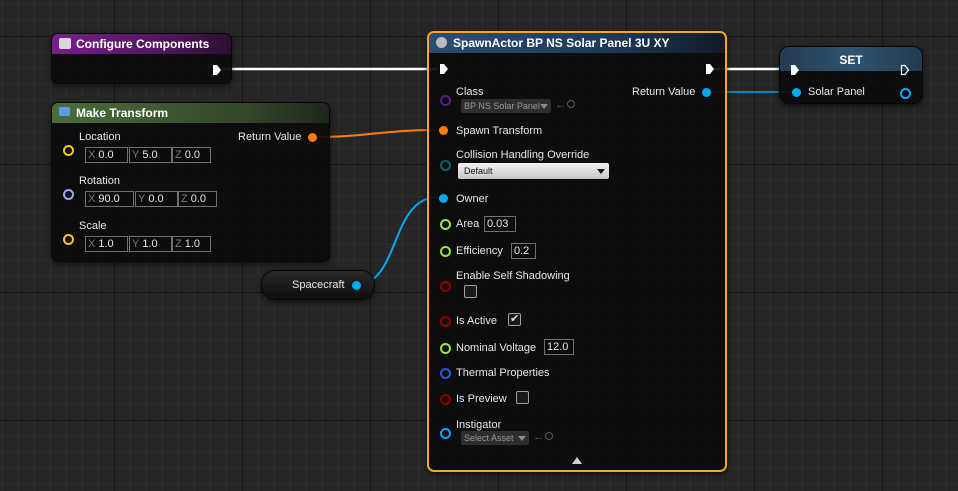  I want to click on scale-pin, so click(68, 239).